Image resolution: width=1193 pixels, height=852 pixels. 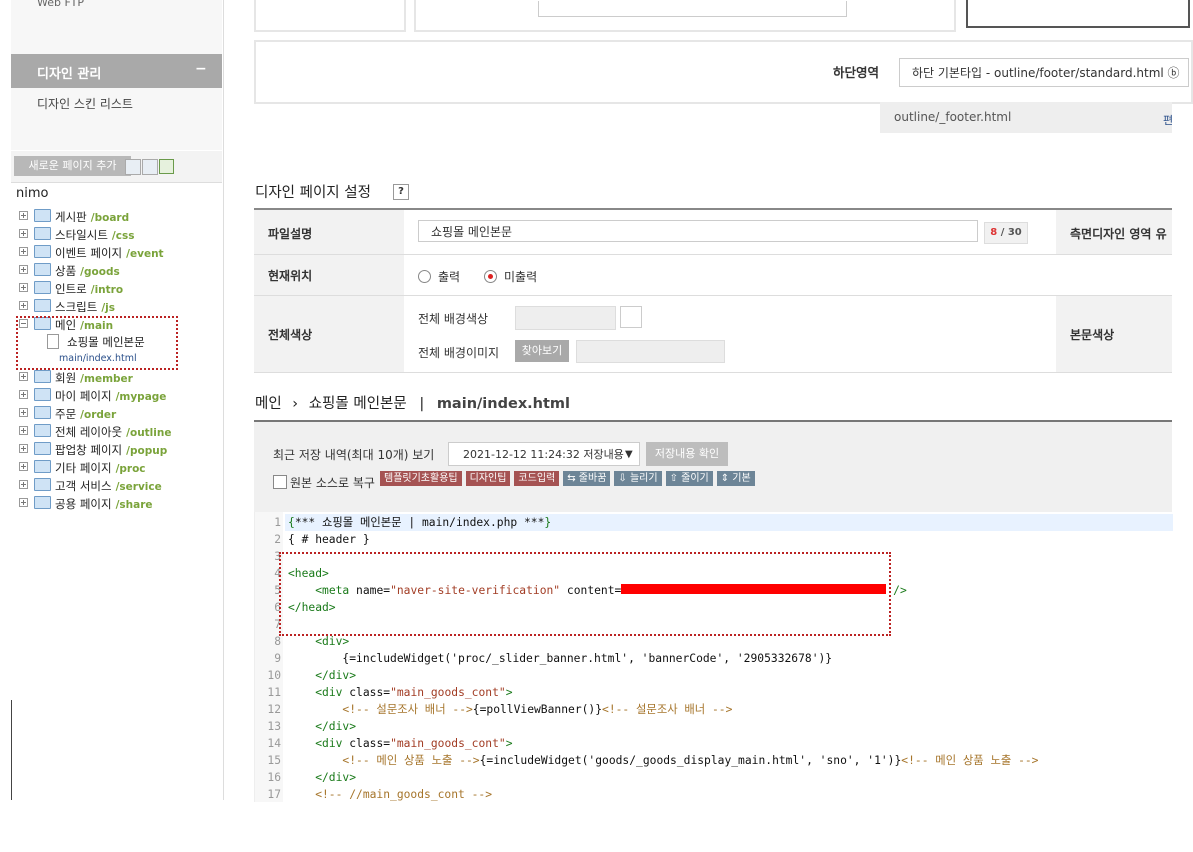 I want to click on bg-label-cell: 전체색상, so click(x=329, y=334).